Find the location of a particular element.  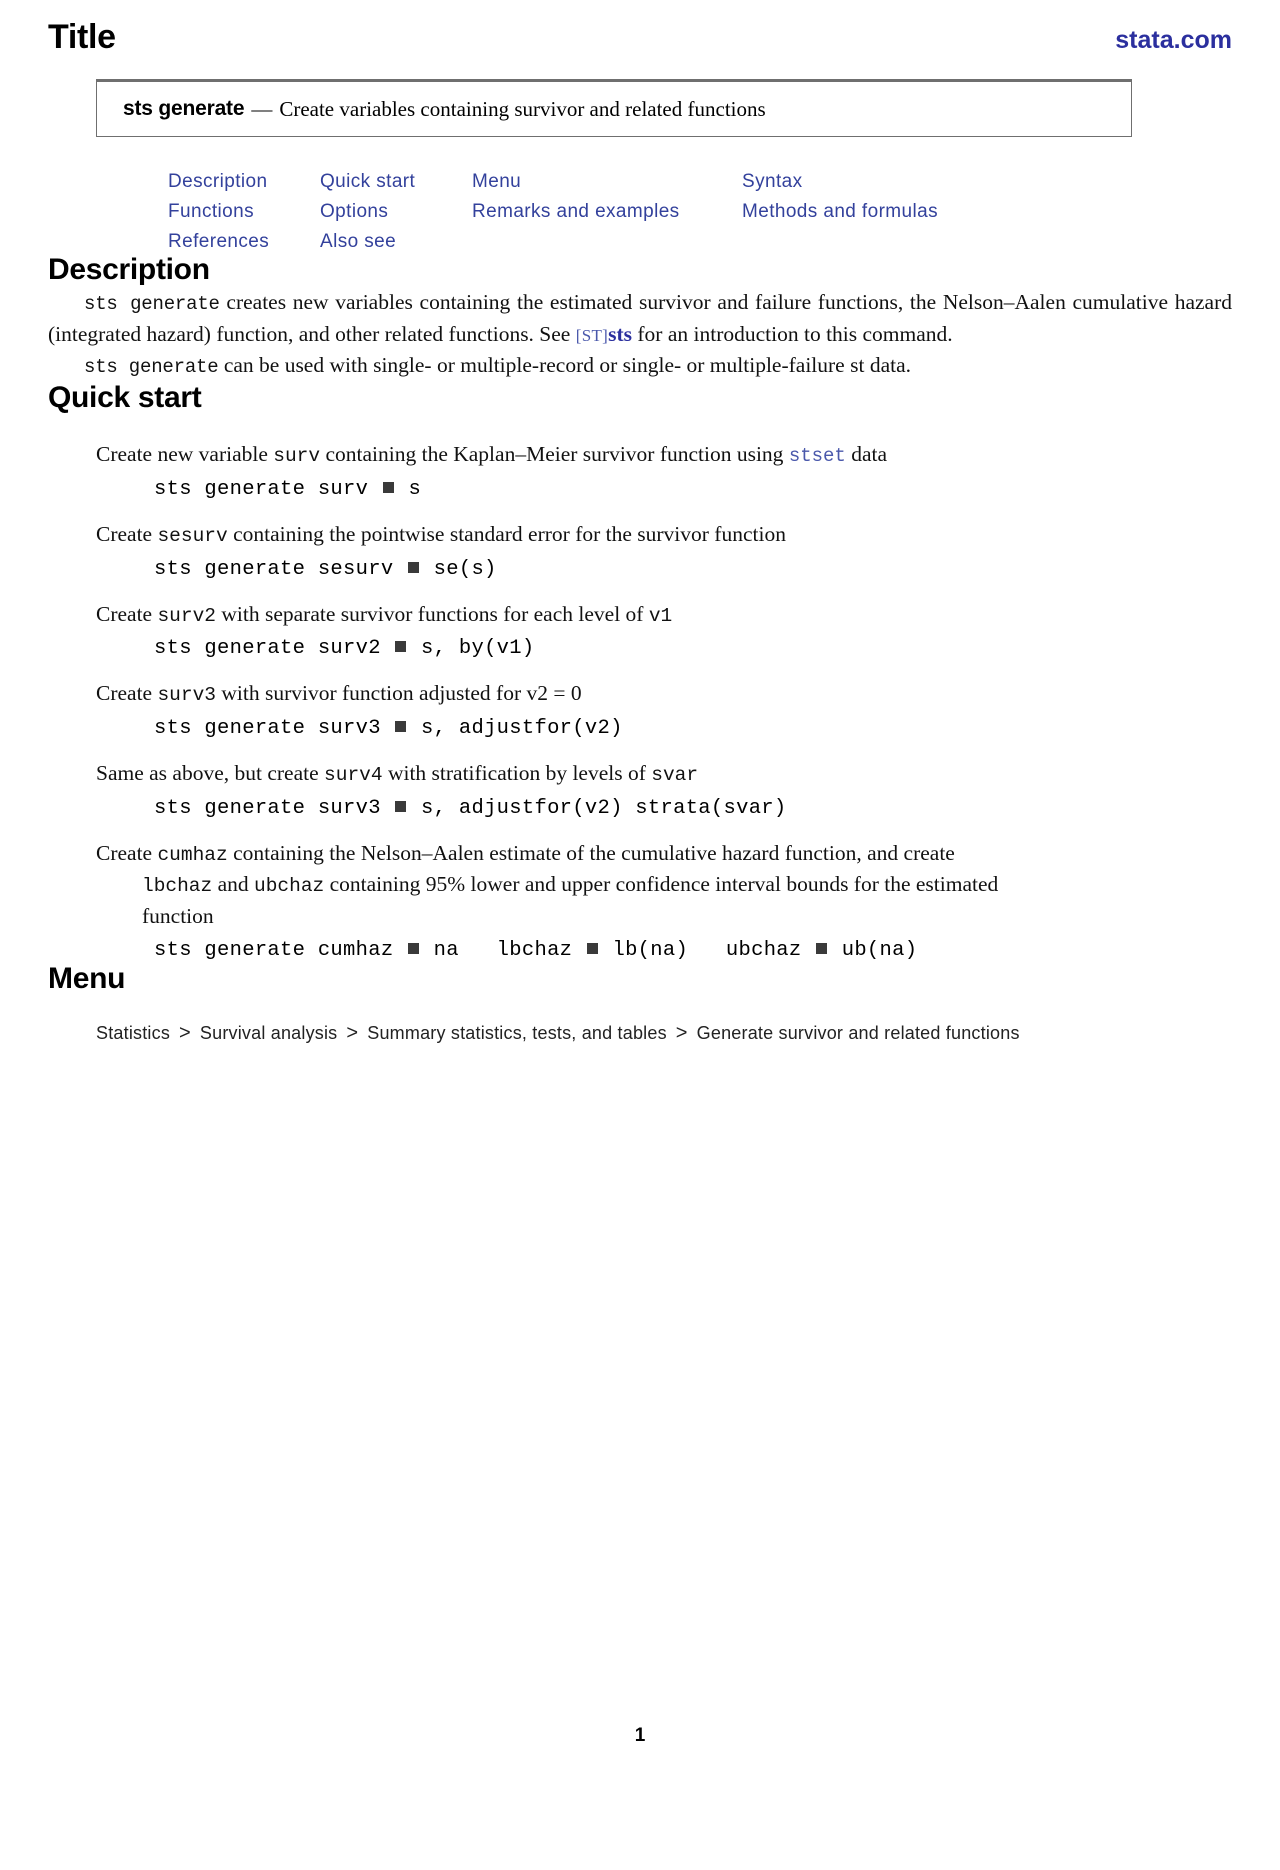

qs5-text-before: Same as above, but create is located at coordinates (210, 773).